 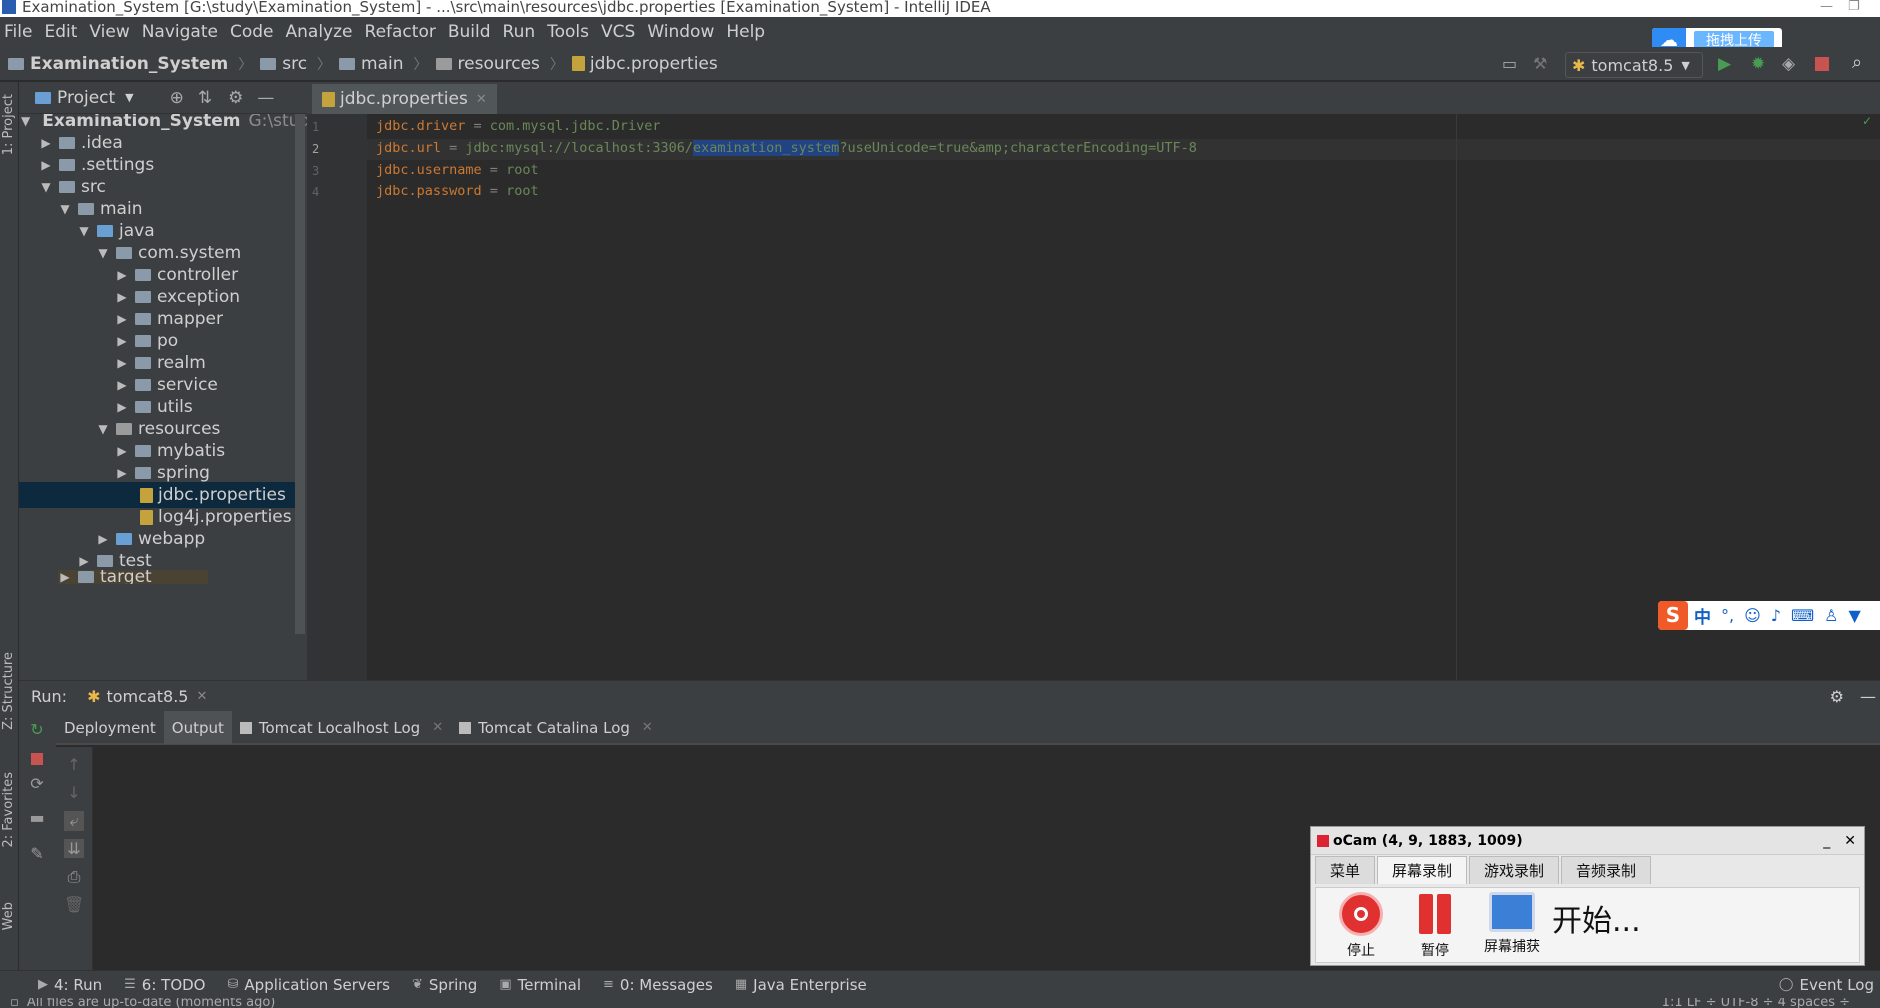 What do you see at coordinates (404, 99) in the screenshot?
I see `editor-tab-jdbc-properties: jdbc.properties ✕` at bounding box center [404, 99].